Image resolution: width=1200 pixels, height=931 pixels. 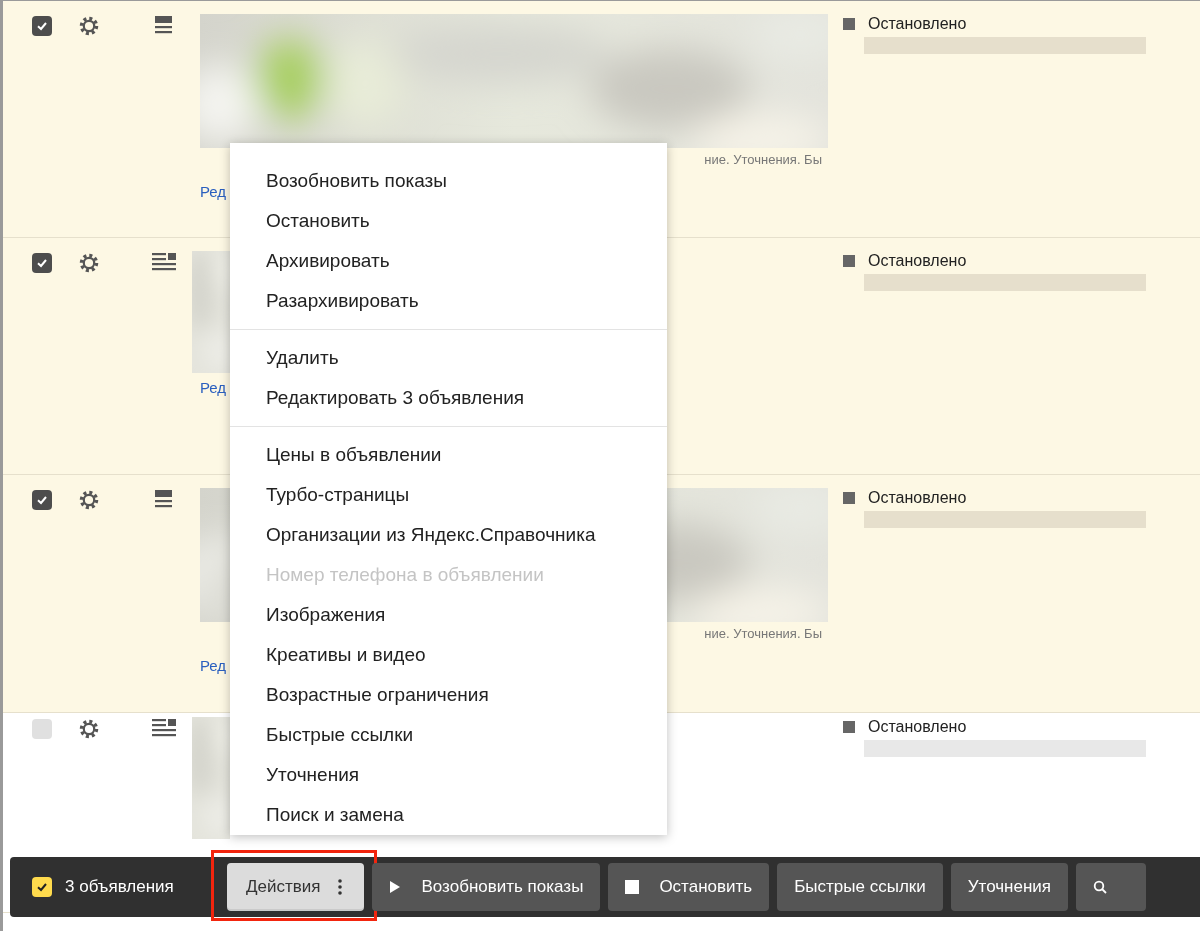 I want to click on menu-item: Удалить, so click(x=448, y=358).